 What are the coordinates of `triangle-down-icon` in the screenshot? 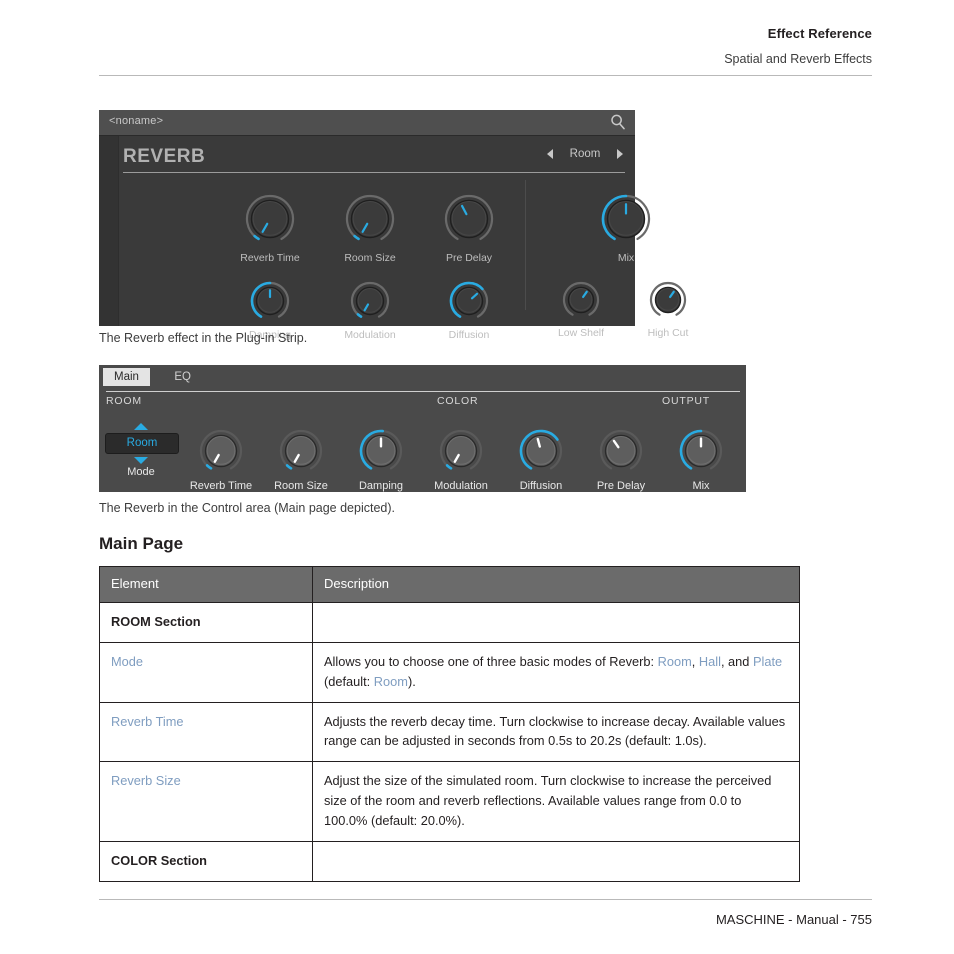 It's located at (141, 460).